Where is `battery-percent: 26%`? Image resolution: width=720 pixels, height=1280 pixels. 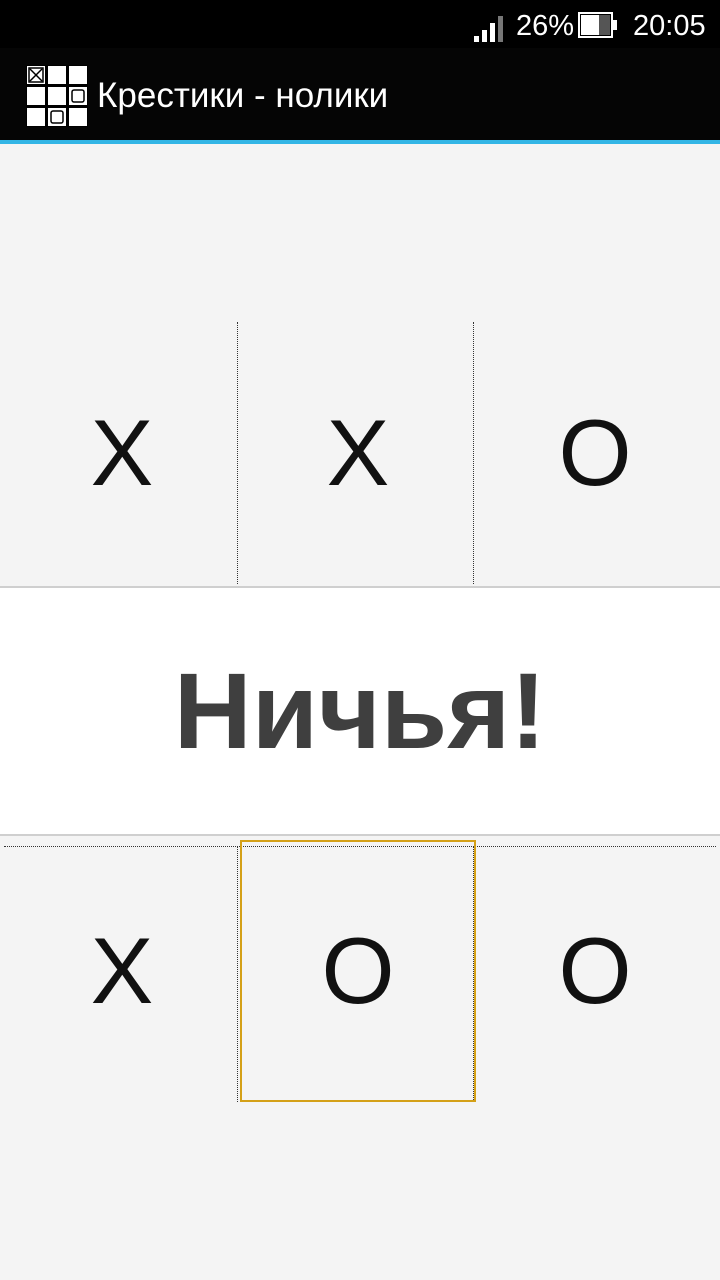
battery-percent: 26% is located at coordinates (545, 26).